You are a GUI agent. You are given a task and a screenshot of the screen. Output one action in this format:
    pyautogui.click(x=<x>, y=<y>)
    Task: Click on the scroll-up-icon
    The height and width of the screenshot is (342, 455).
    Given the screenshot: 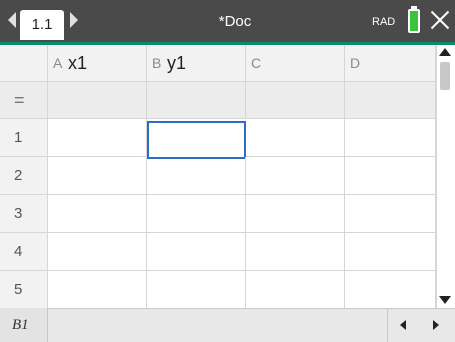 What is the action you would take?
    pyautogui.click(x=445, y=52)
    